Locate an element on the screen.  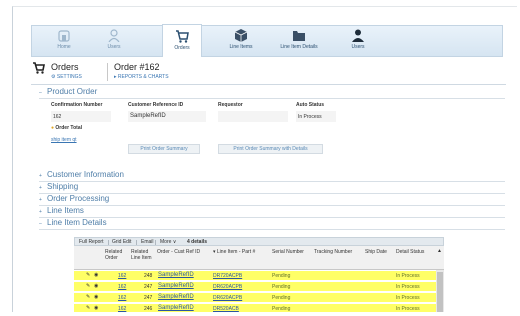
expand-icon: + is located at coordinates (40, 200).